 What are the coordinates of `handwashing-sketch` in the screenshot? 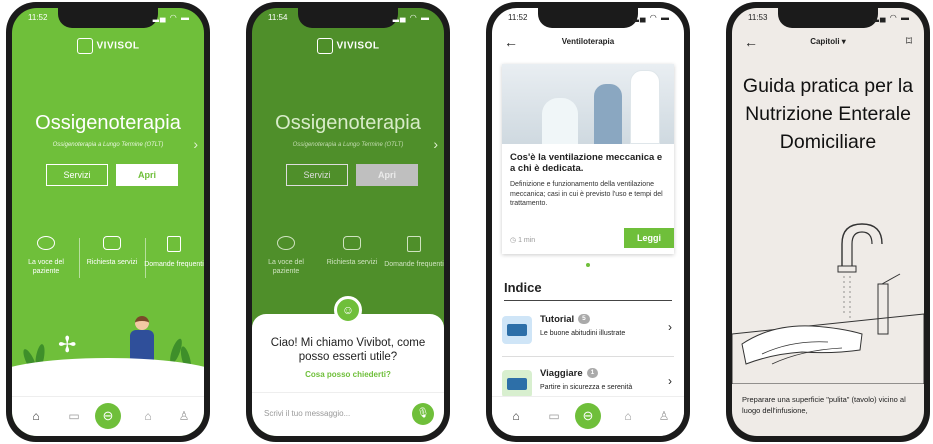 It's located at (828, 303).